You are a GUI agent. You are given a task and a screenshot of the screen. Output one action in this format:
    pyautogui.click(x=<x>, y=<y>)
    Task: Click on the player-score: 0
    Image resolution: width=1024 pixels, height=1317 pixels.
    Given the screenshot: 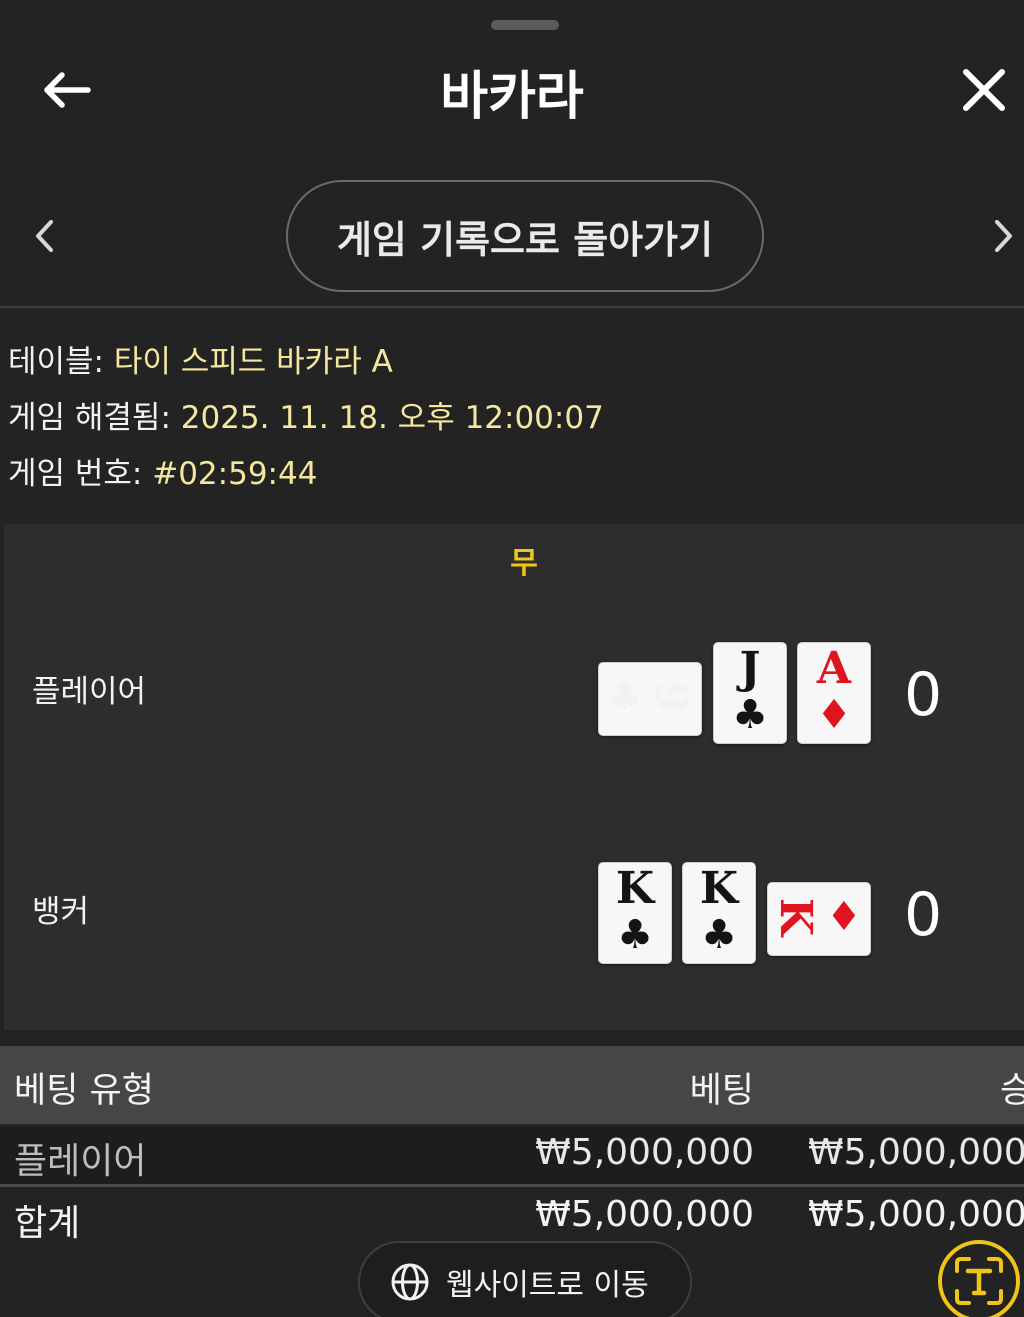 What is the action you would take?
    pyautogui.click(x=923, y=695)
    